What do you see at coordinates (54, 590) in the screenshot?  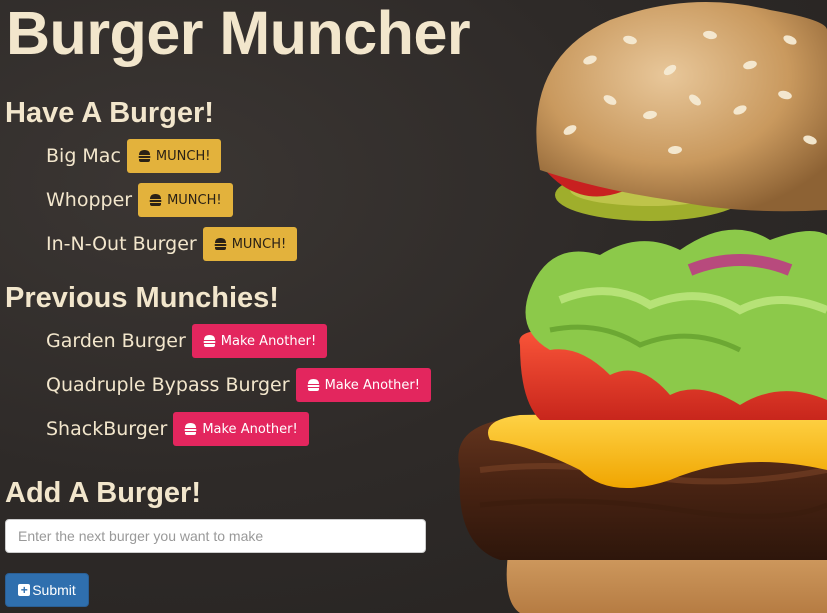 I see `submit-button-label: Submit` at bounding box center [54, 590].